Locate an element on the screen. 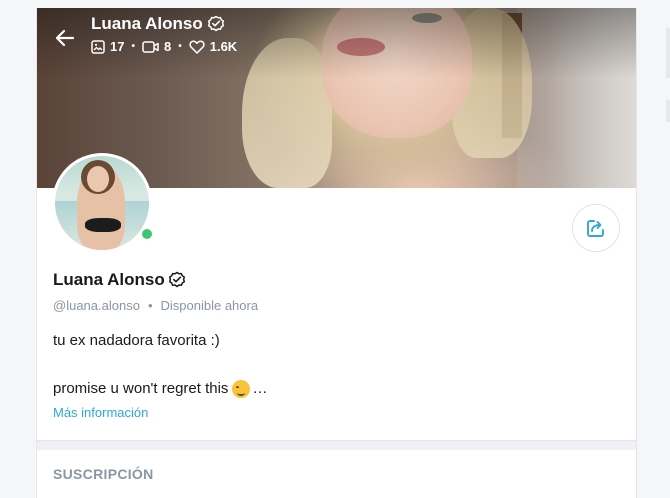 The height and width of the screenshot is (498, 670). avatar-bikini is located at coordinates (103, 225).